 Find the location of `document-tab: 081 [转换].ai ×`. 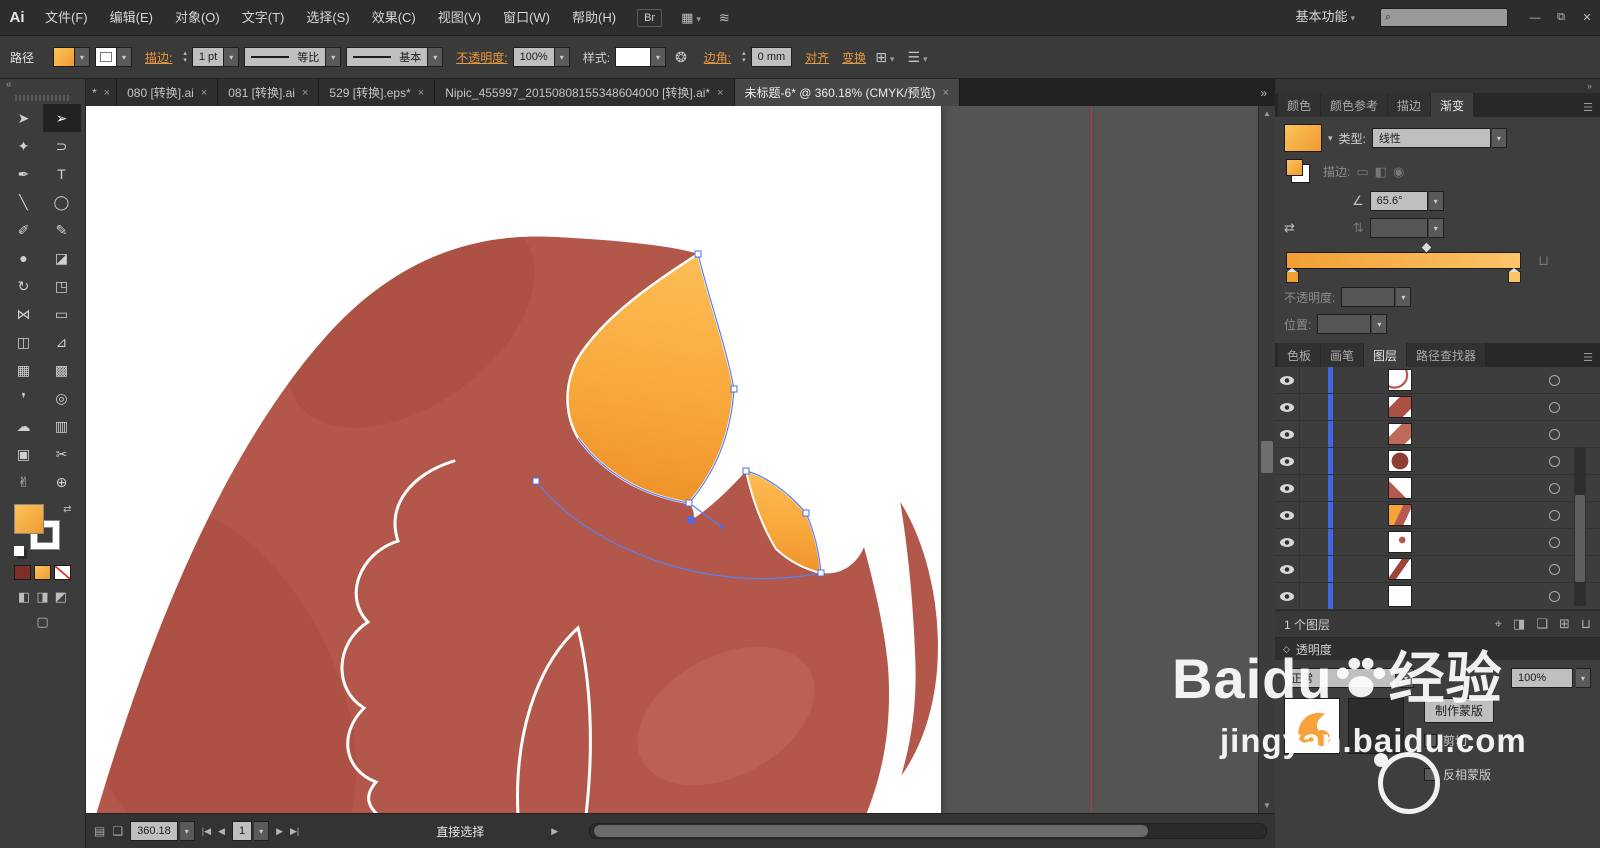

document-tab: 081 [转换].ai × is located at coordinates (269, 92).